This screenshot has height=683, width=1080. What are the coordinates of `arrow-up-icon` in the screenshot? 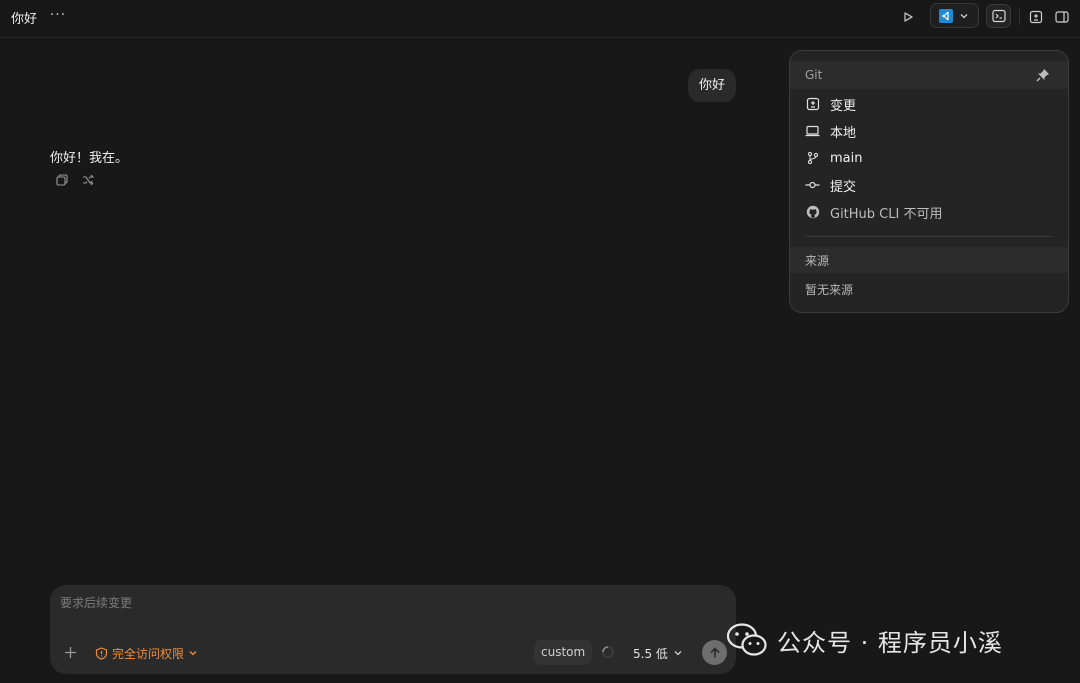 It's located at (714, 651).